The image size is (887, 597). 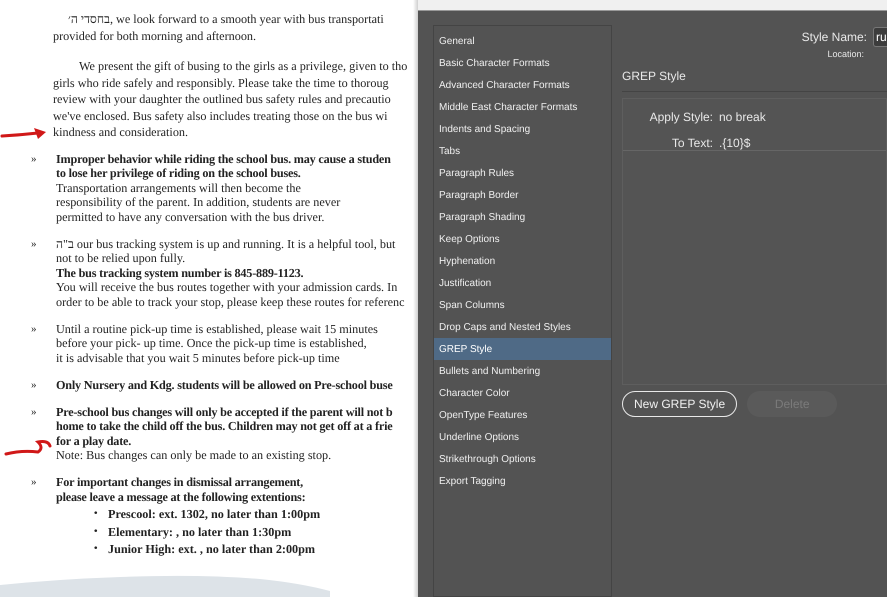 I want to click on field-value: .{10}$, so click(x=735, y=143).